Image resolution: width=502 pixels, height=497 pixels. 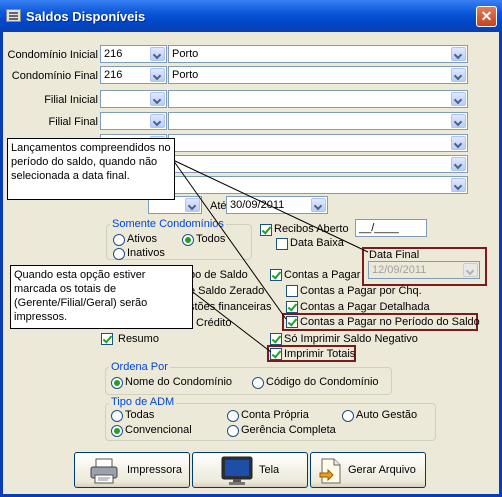 What do you see at coordinates (86, 16) in the screenshot?
I see `window-title: Saldos Disponíveis` at bounding box center [86, 16].